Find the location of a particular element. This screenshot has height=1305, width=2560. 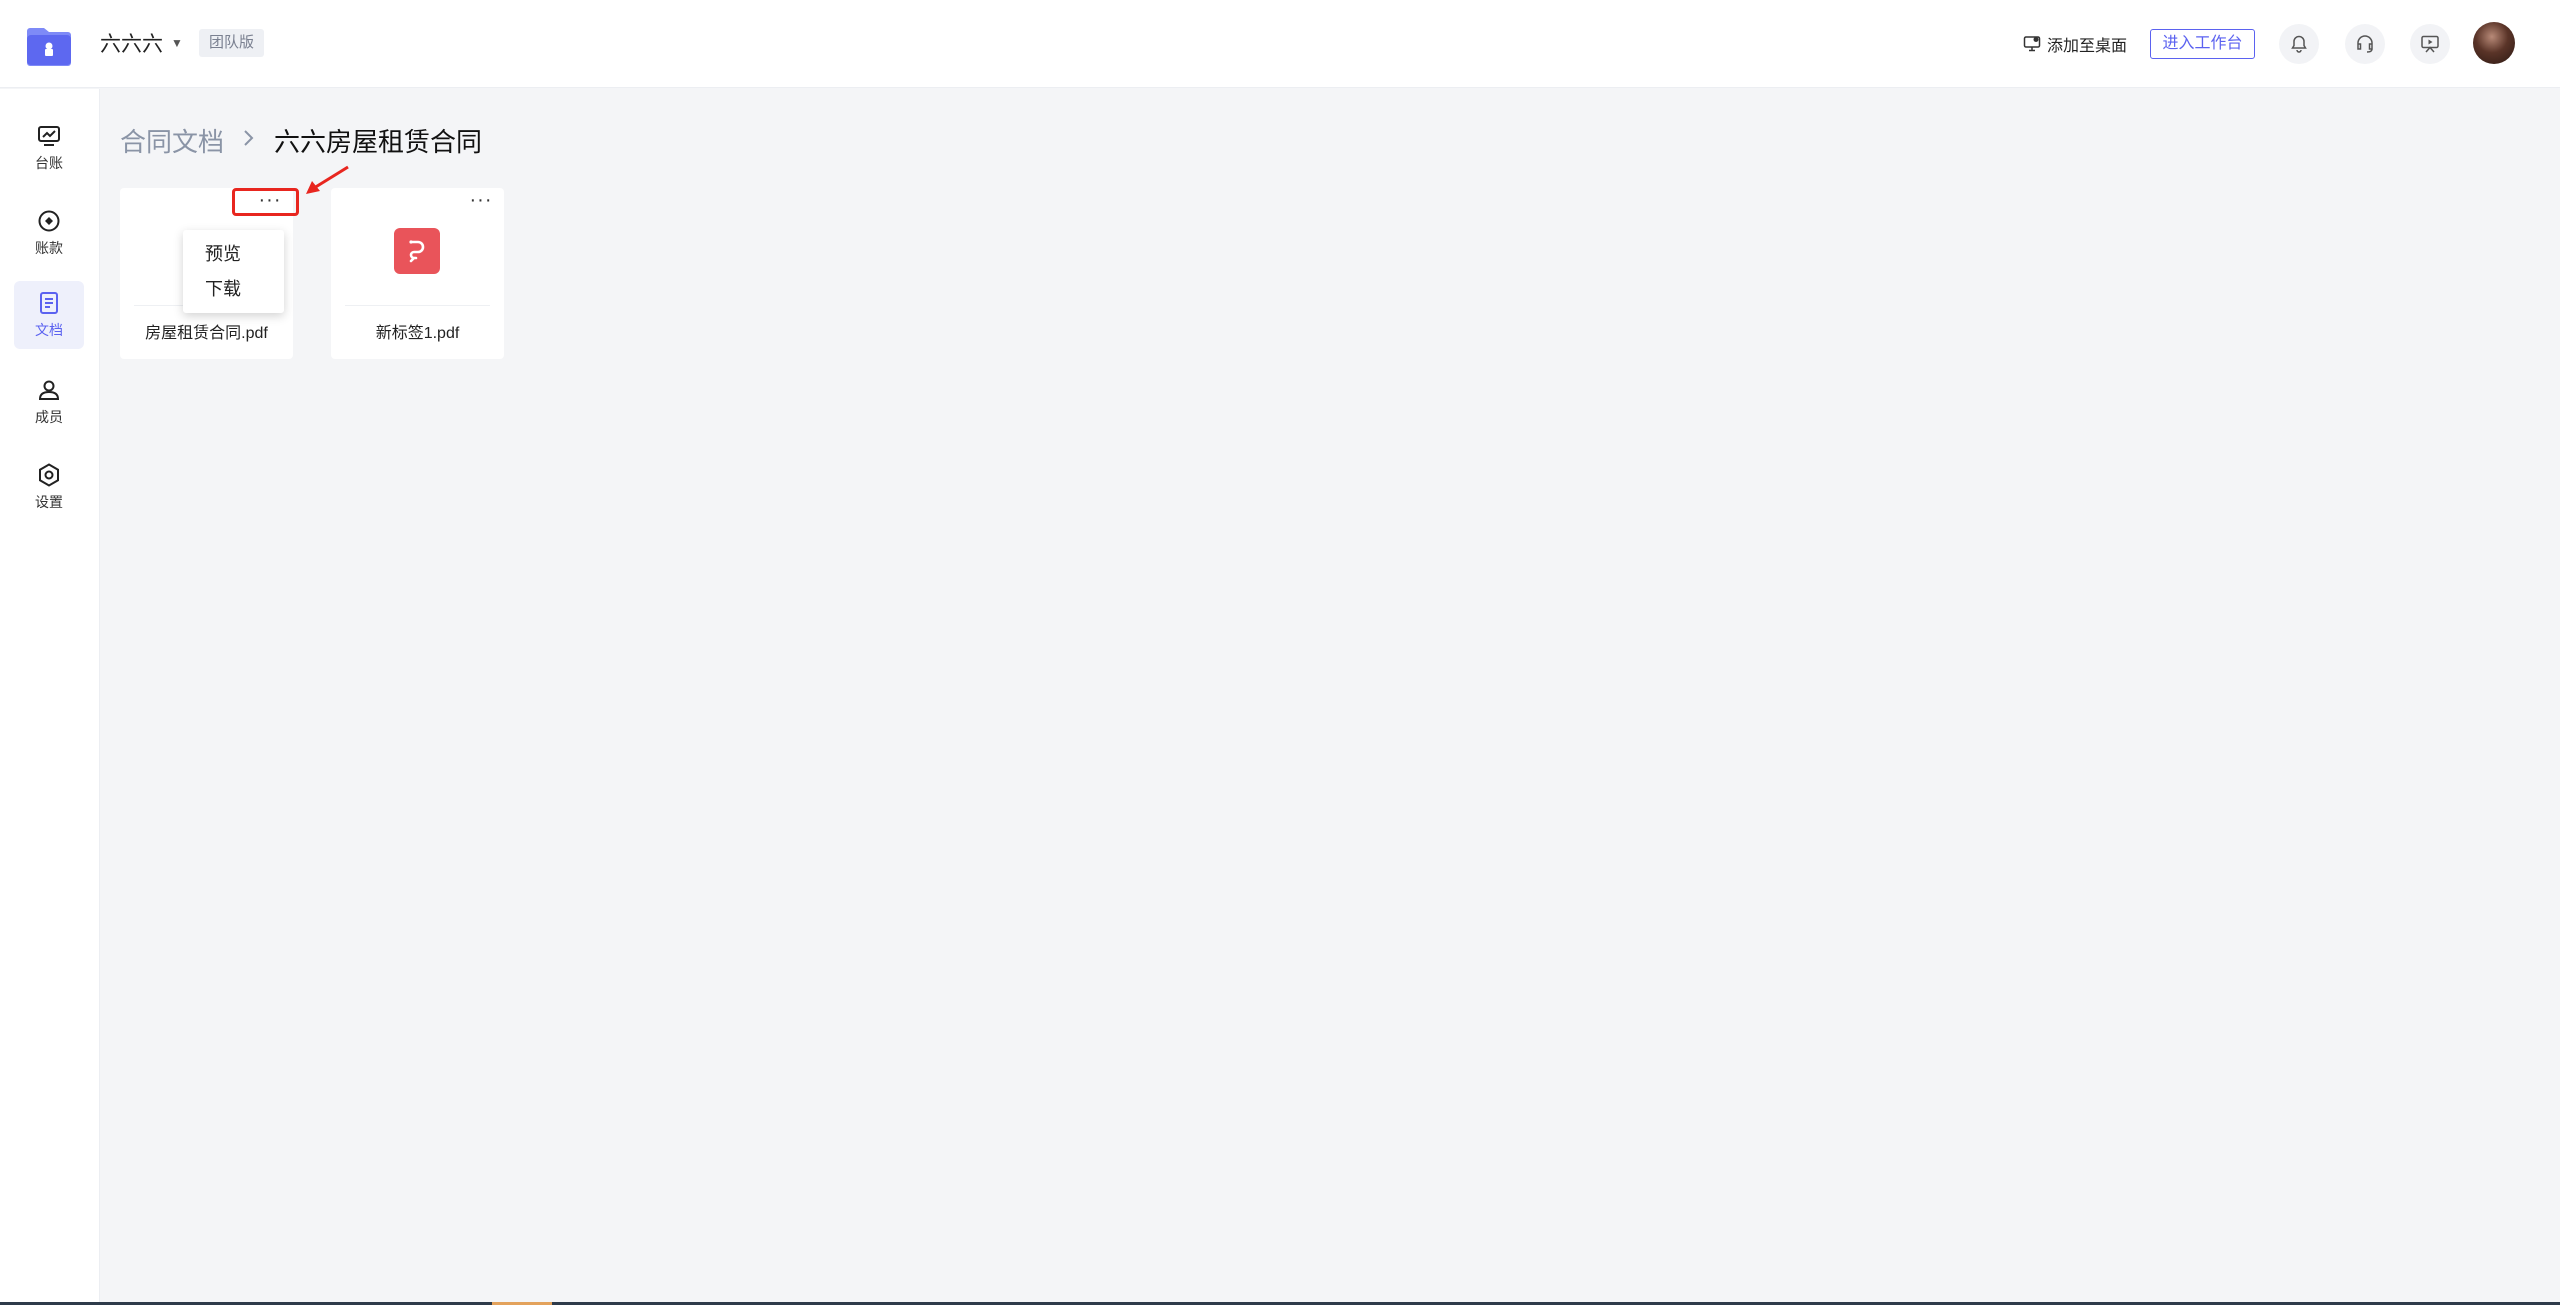

menu-item-preview: 预览 is located at coordinates (233, 254).